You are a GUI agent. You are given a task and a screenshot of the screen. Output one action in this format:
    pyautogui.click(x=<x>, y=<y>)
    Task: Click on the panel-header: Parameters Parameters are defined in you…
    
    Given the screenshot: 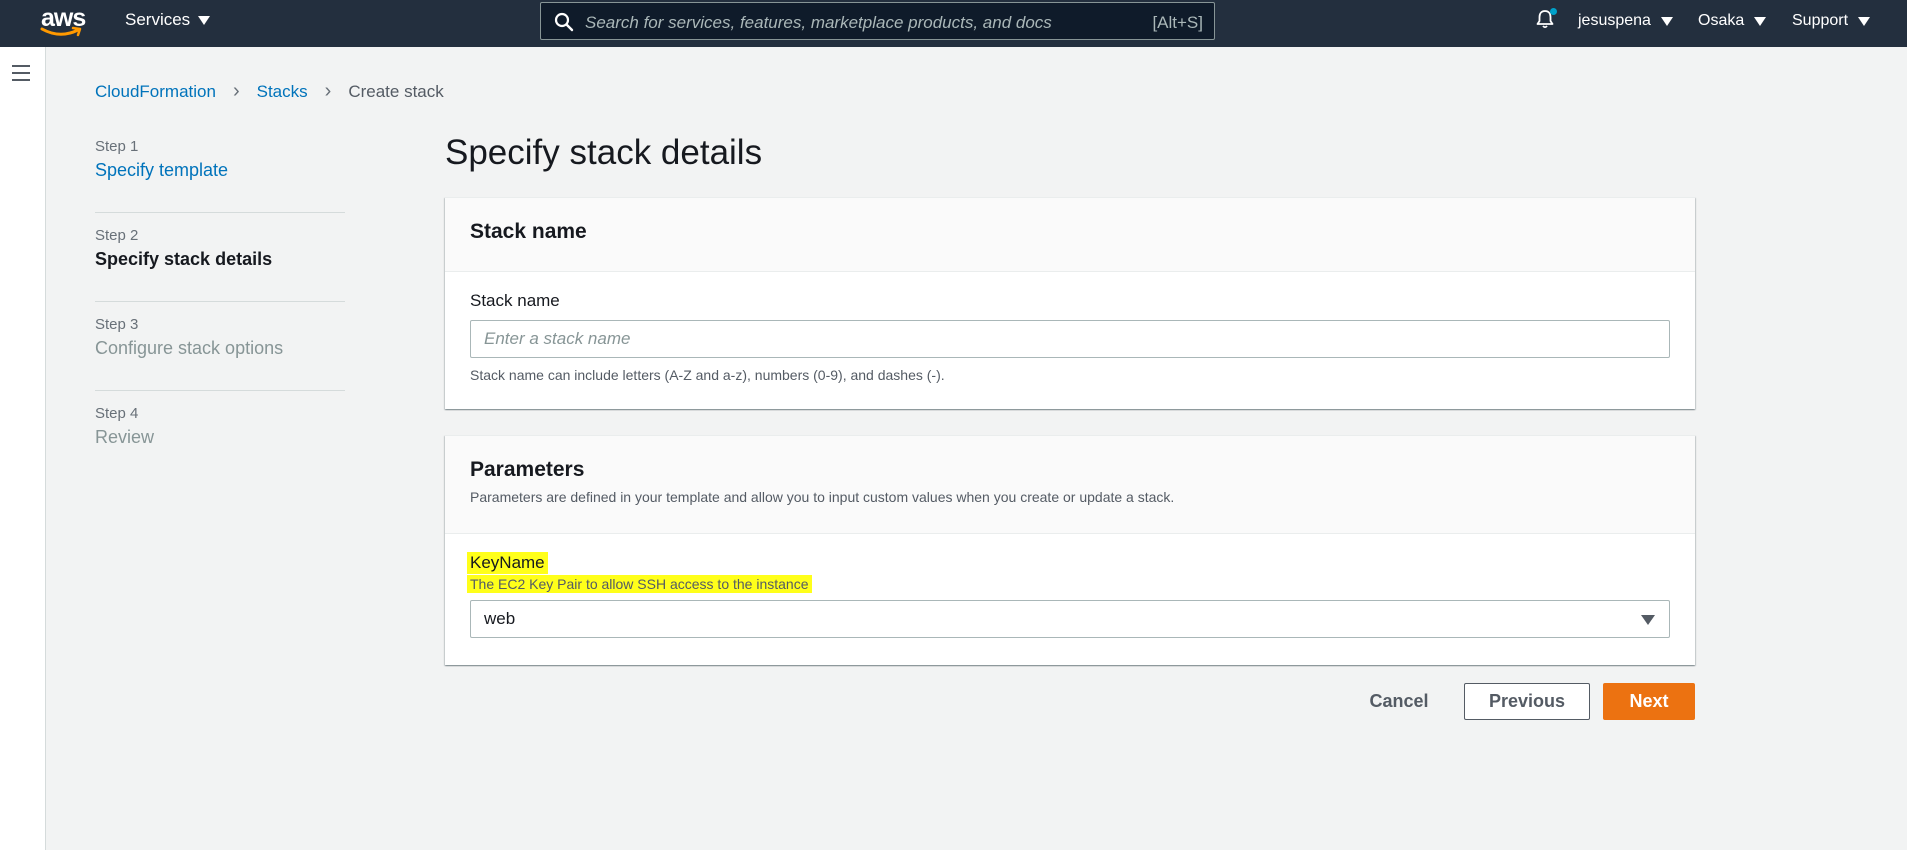 What is the action you would take?
    pyautogui.click(x=1070, y=485)
    